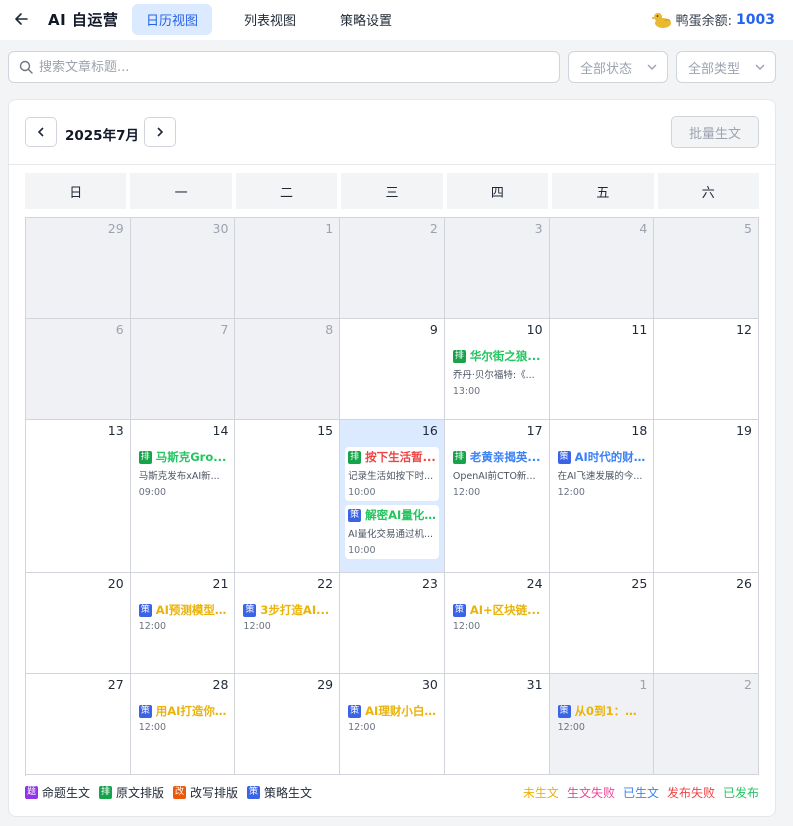 Image resolution: width=793 pixels, height=826 pixels. I want to click on calendar-day-cell: 21 策 AI预测模型... 12:00, so click(183, 623).